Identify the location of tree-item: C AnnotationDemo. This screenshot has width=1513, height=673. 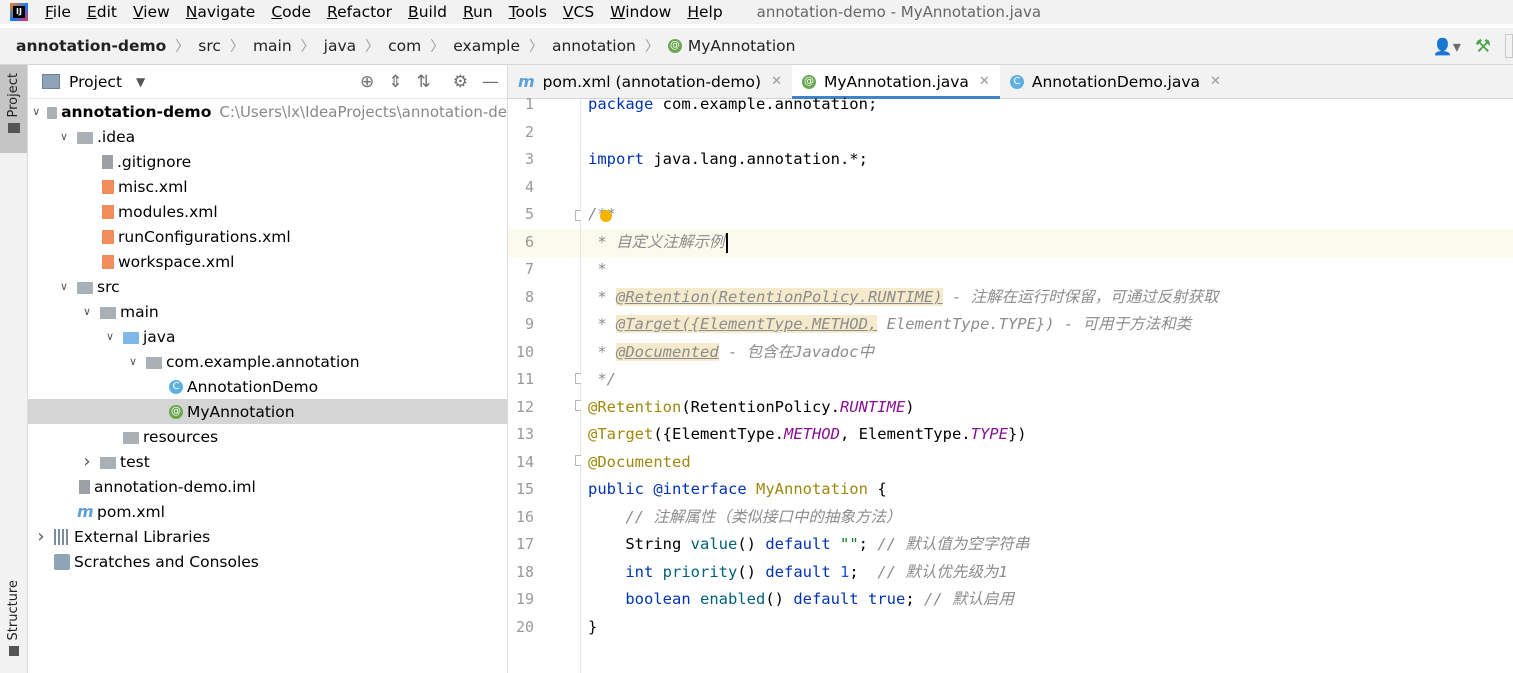
(267, 386).